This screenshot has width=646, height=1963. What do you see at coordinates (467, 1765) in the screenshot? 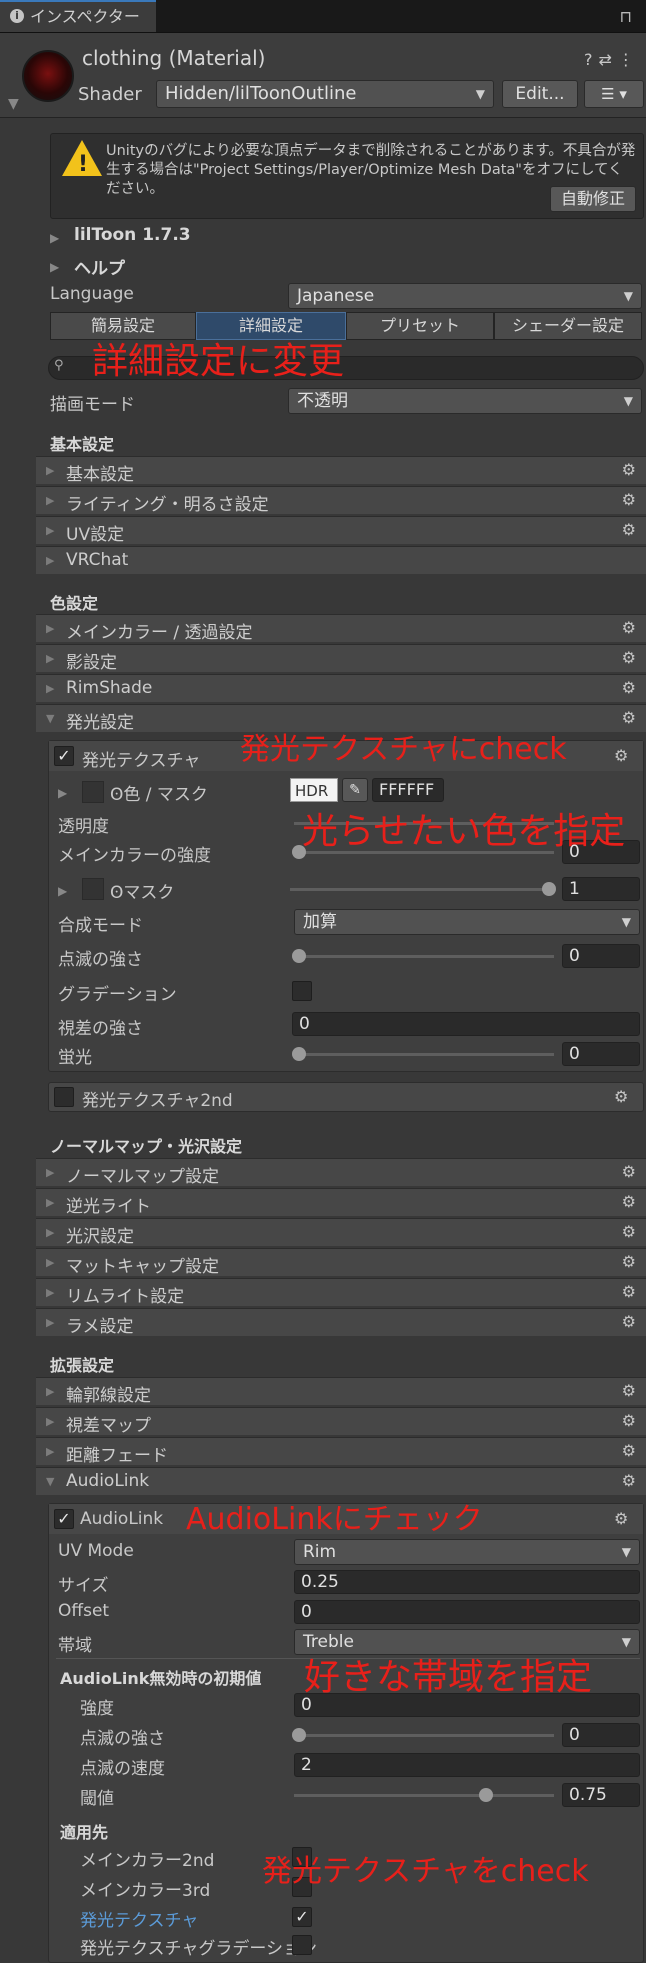
I see `blink-speed-input: 2` at bounding box center [467, 1765].